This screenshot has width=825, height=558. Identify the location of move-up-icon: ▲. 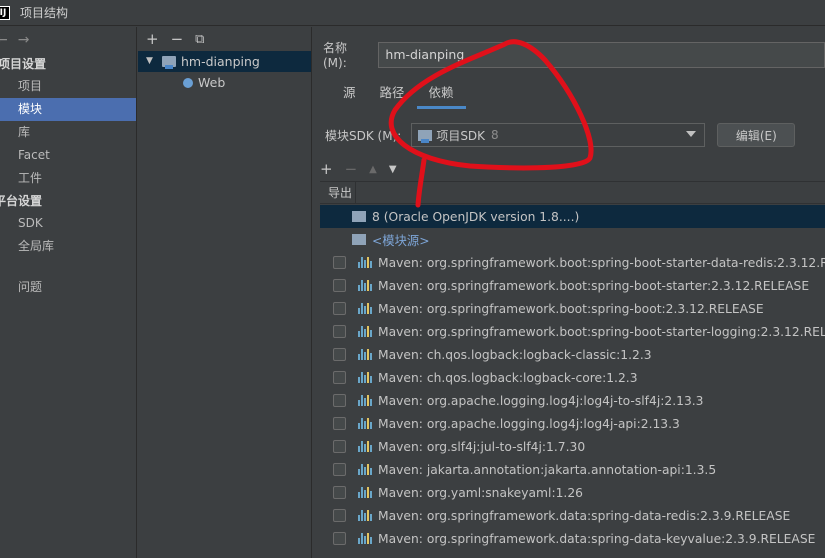
(373, 169).